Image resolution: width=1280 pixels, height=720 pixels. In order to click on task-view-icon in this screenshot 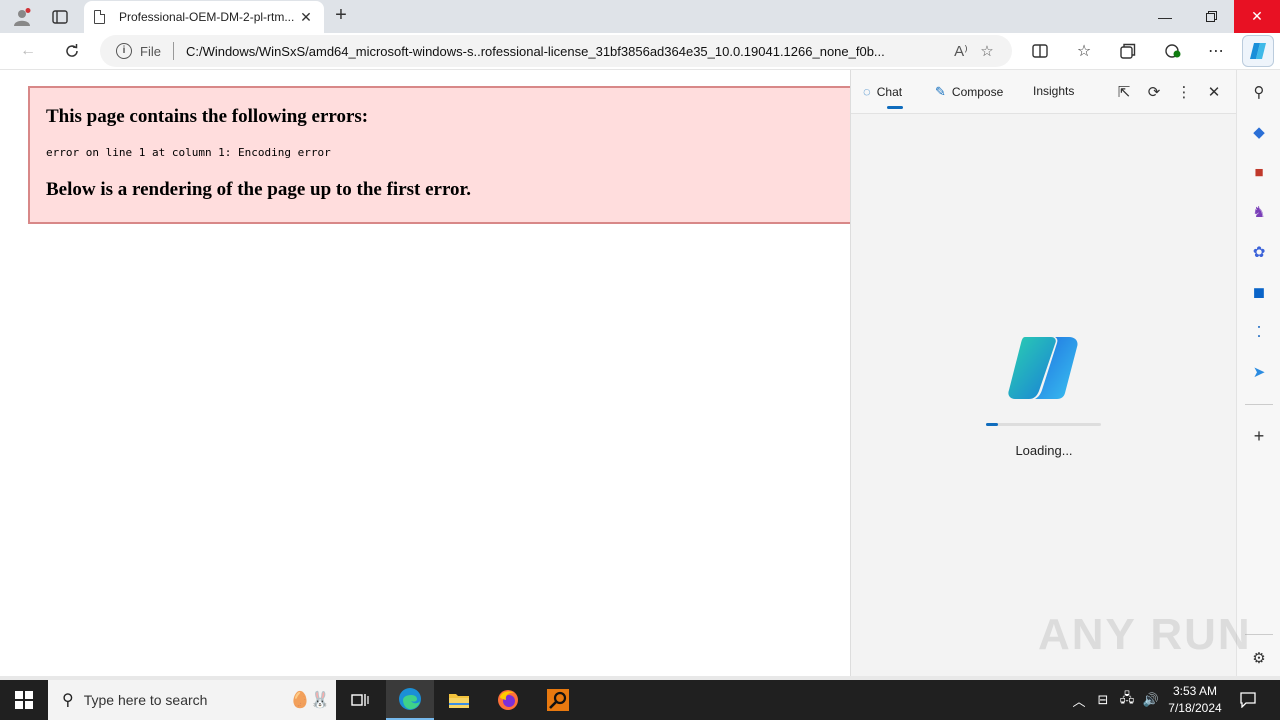, I will do `click(360, 700)`.